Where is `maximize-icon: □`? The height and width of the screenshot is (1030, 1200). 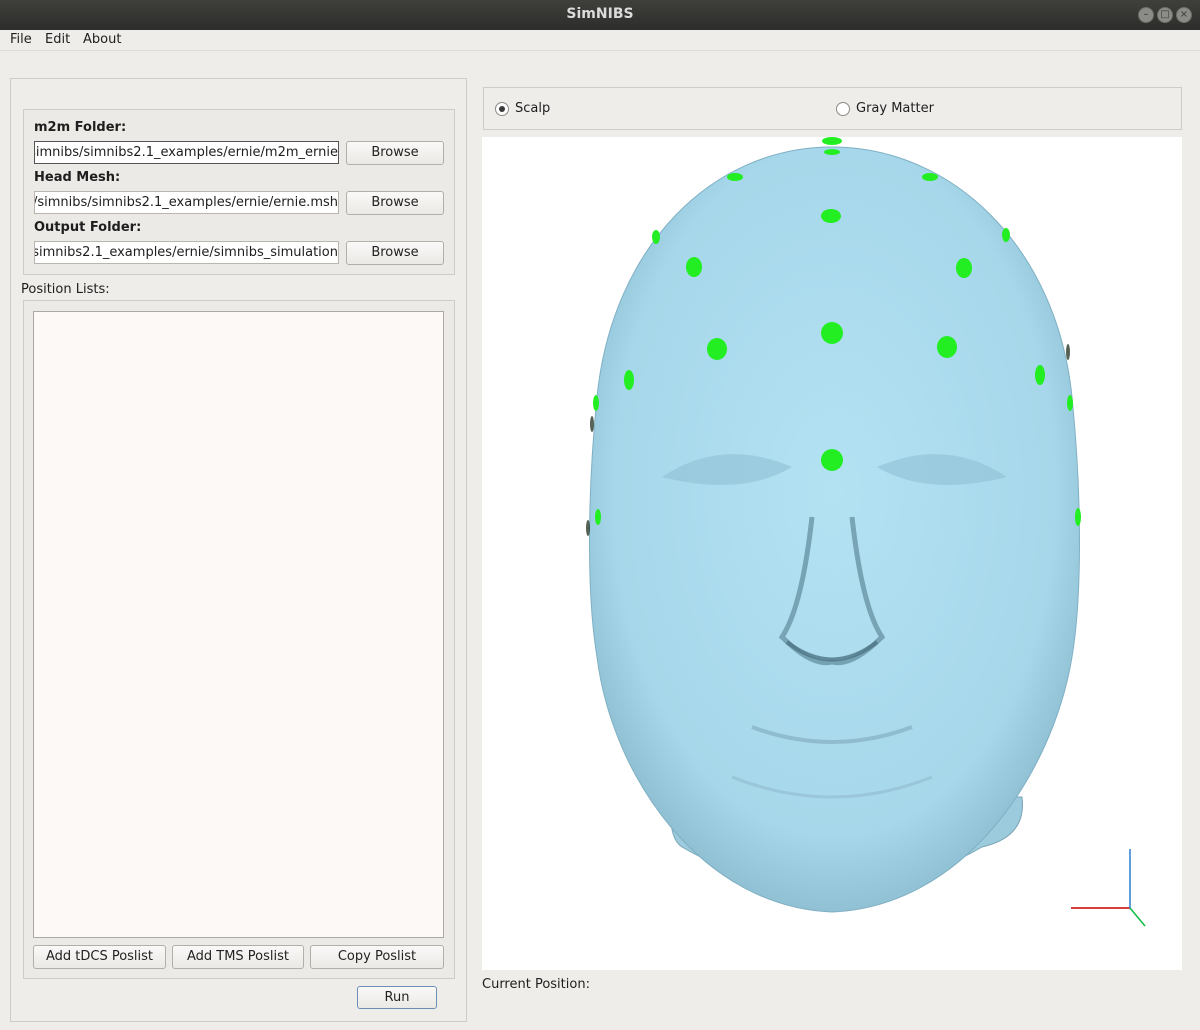 maximize-icon: □ is located at coordinates (1165, 15).